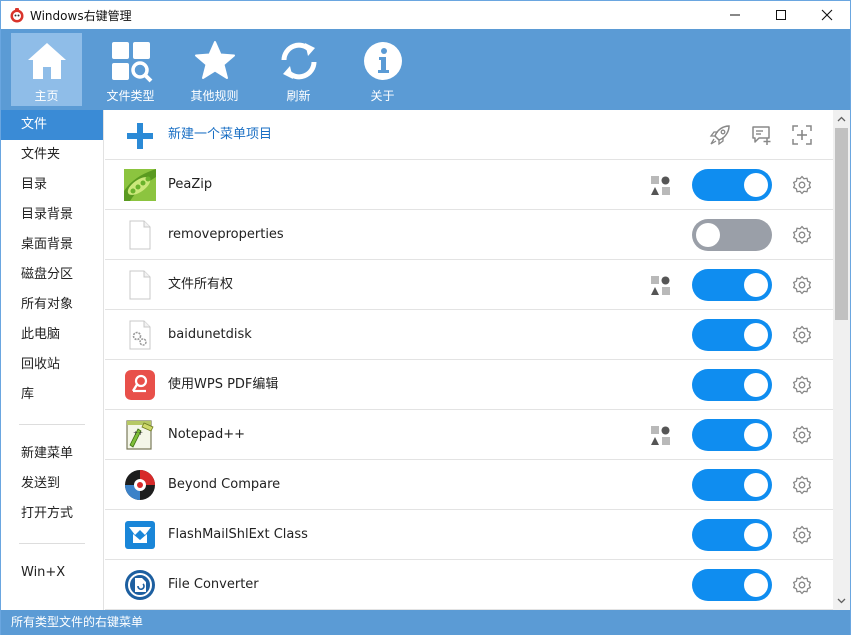 The image size is (851, 635). What do you see at coordinates (130, 96) in the screenshot?
I see `tool-label: 文件类型` at bounding box center [130, 96].